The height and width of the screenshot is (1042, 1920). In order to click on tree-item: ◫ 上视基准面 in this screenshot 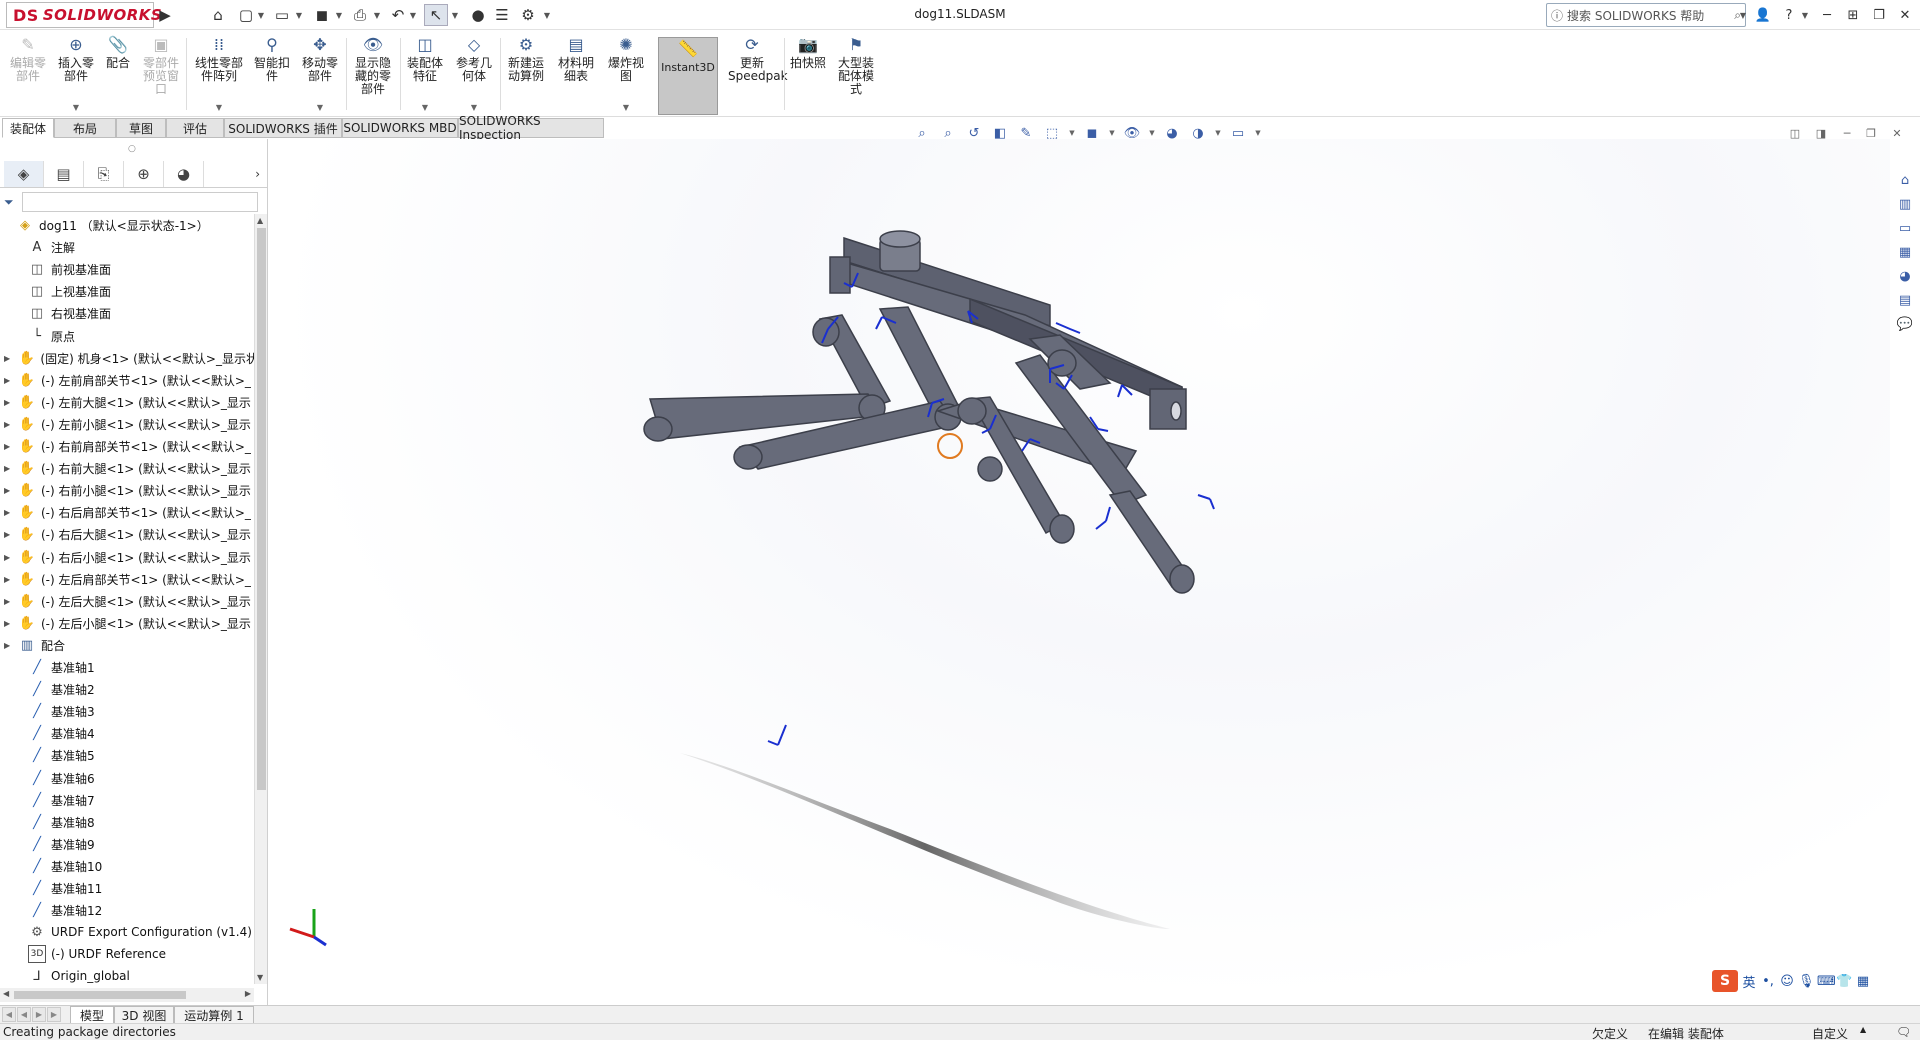, I will do `click(134, 291)`.